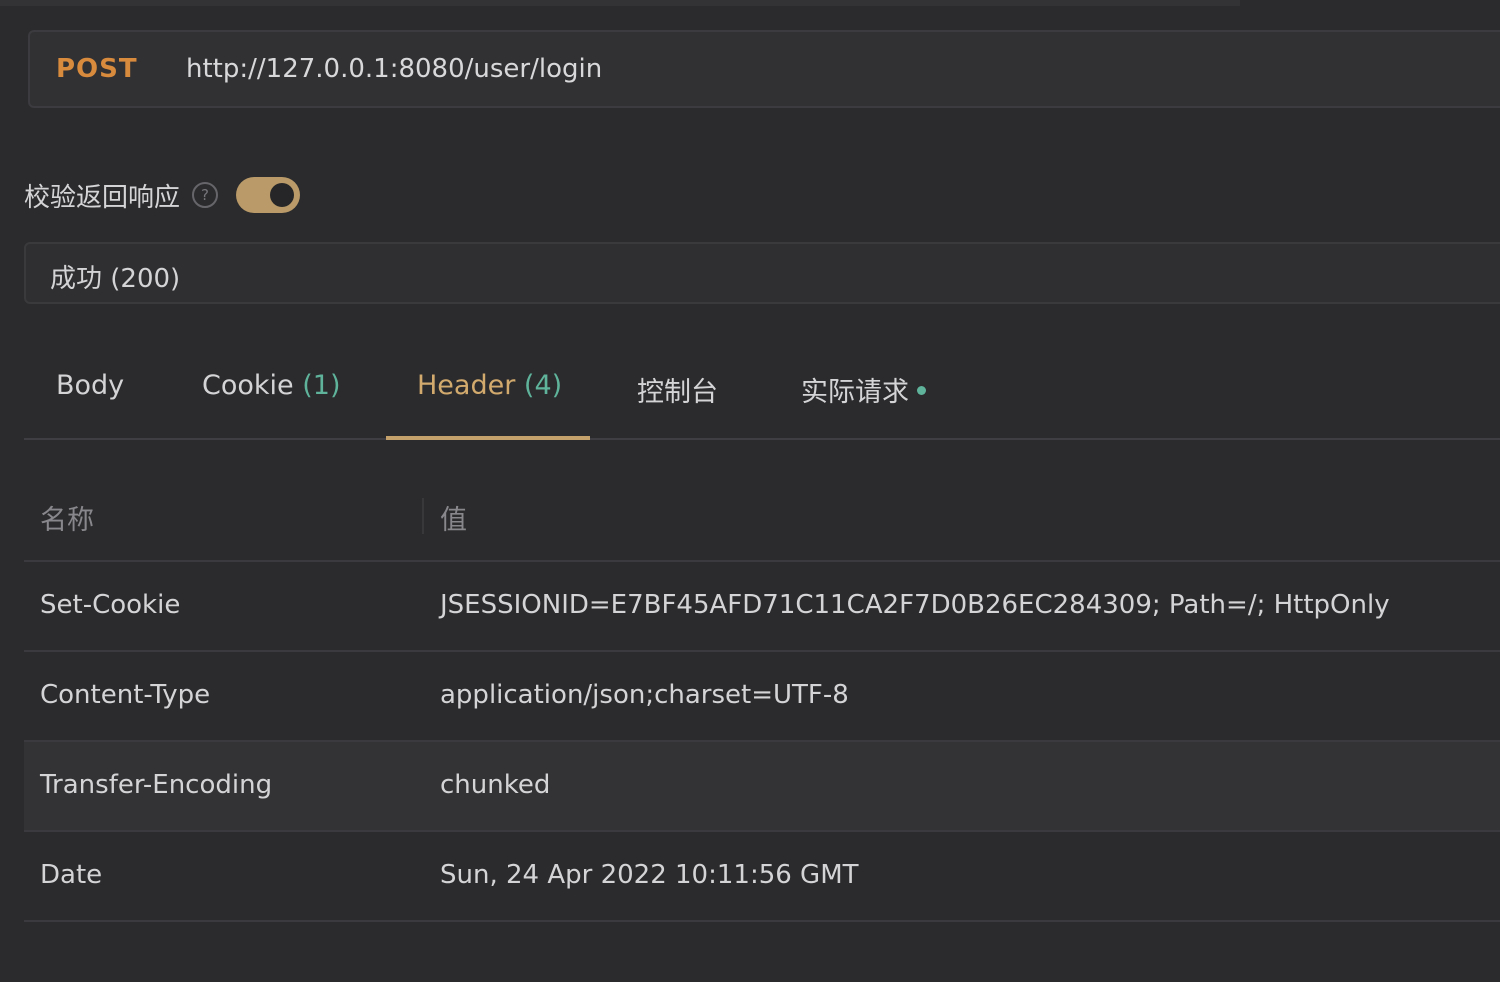 The image size is (1500, 982). Describe the element at coordinates (268, 195) in the screenshot. I see `validate-response-toggle` at that location.